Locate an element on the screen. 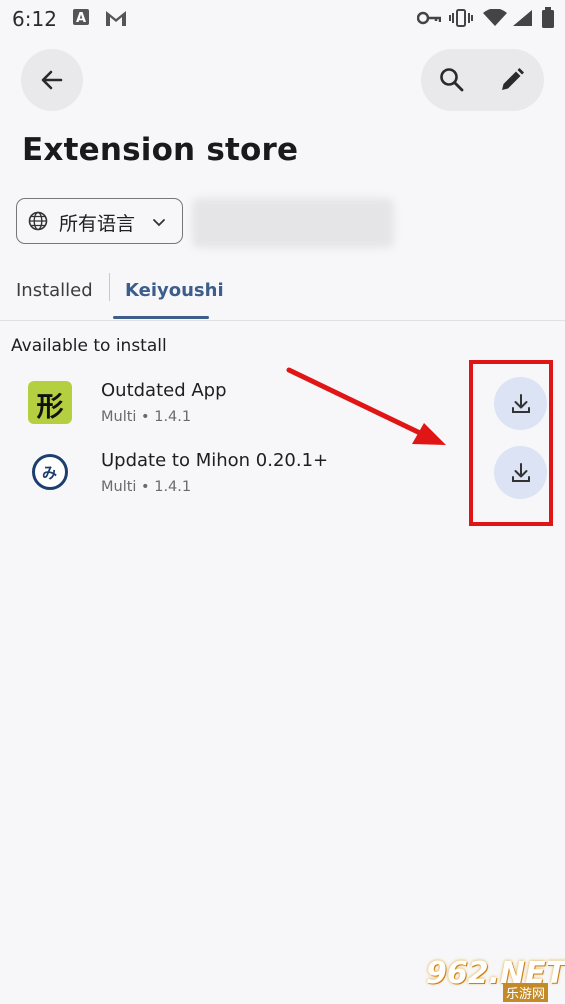  app-icon-glyph: み is located at coordinates (49, 473).